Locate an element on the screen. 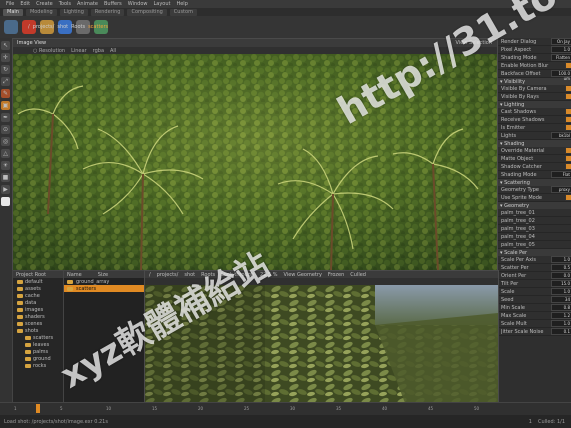 The height and width of the screenshot is (428, 571). viewport-view-label: View Geometry is located at coordinates (303, 275).